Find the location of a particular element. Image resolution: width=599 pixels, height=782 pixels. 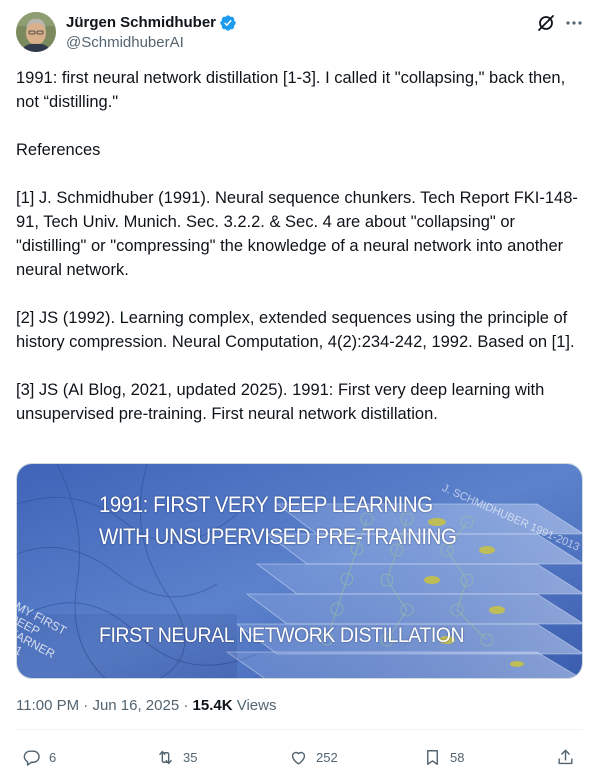

reply-icon is located at coordinates (31, 758).